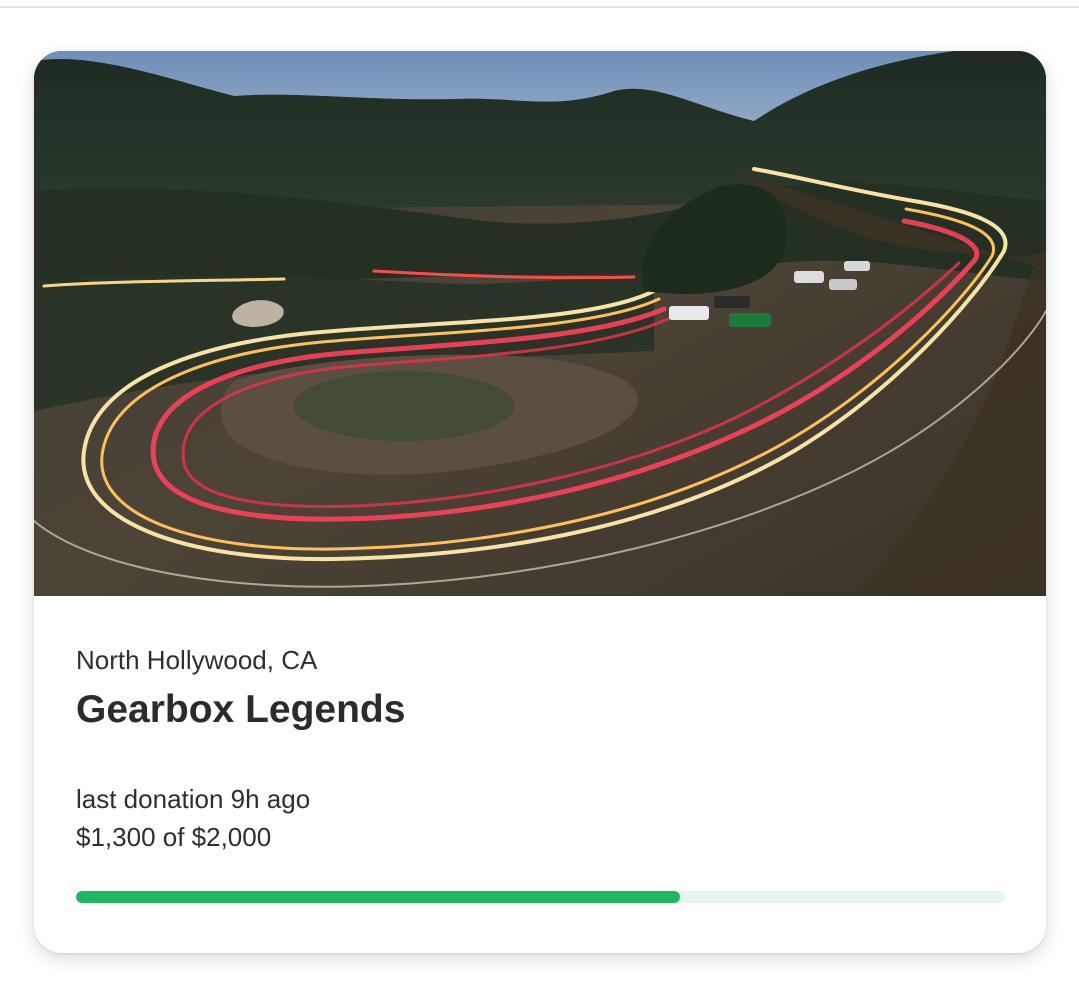 This screenshot has height=1003, width=1079. Describe the element at coordinates (197, 660) in the screenshot. I see `location-text: North Hollywood, CA` at that location.